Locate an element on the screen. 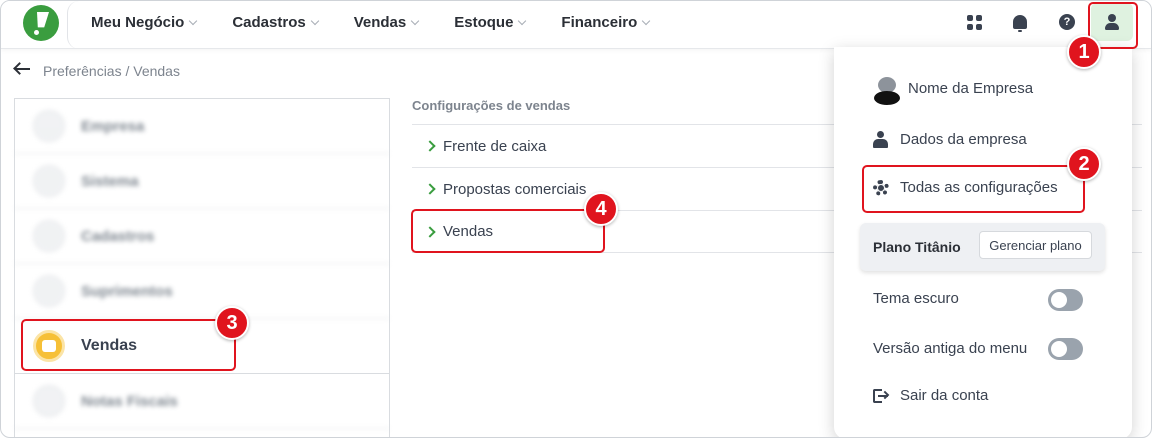 The height and width of the screenshot is (438, 1152). help-icon: ? is located at coordinates (1067, 22).